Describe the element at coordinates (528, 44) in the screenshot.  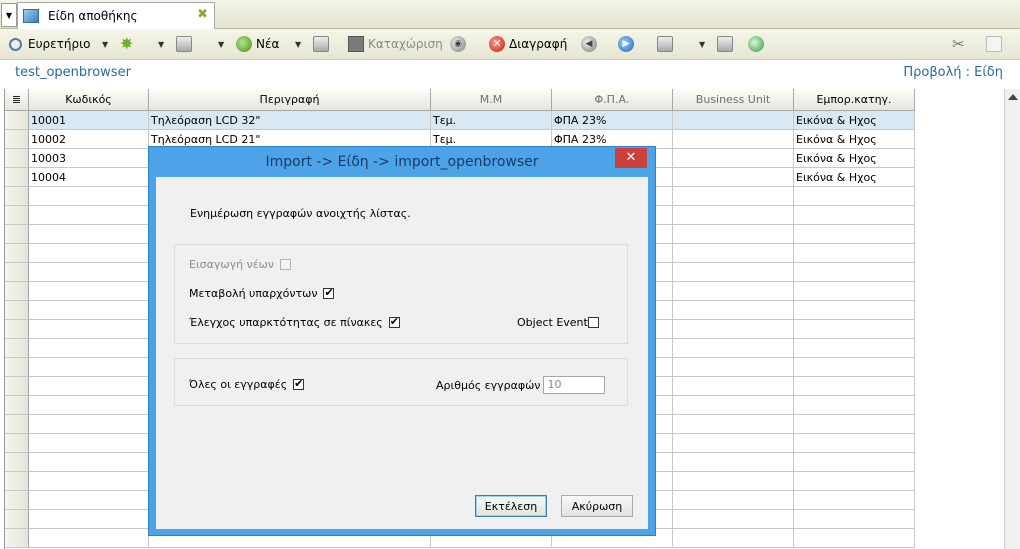
I see `delete-button: ✕ Διαγραφή` at that location.